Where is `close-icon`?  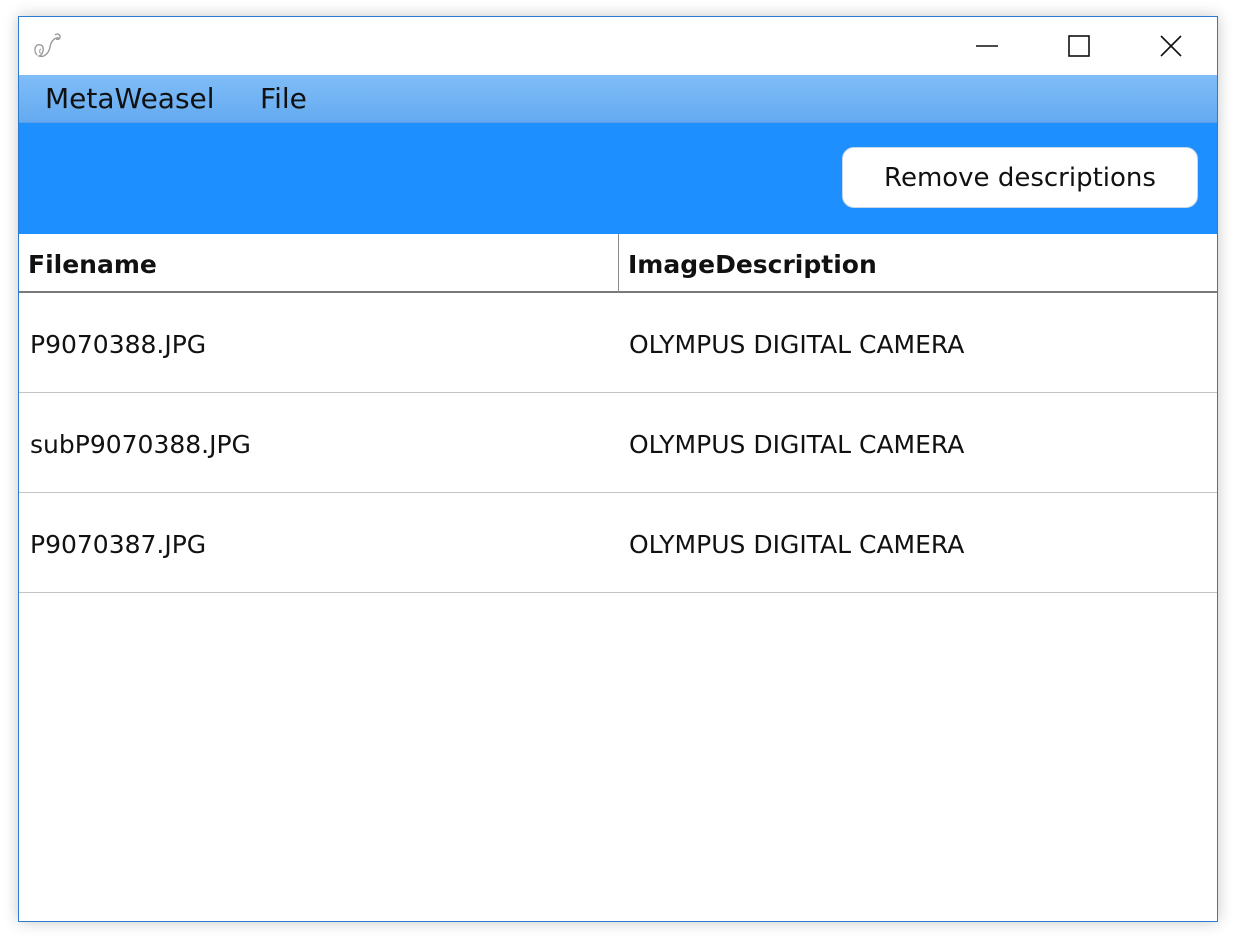 close-icon is located at coordinates (1171, 46).